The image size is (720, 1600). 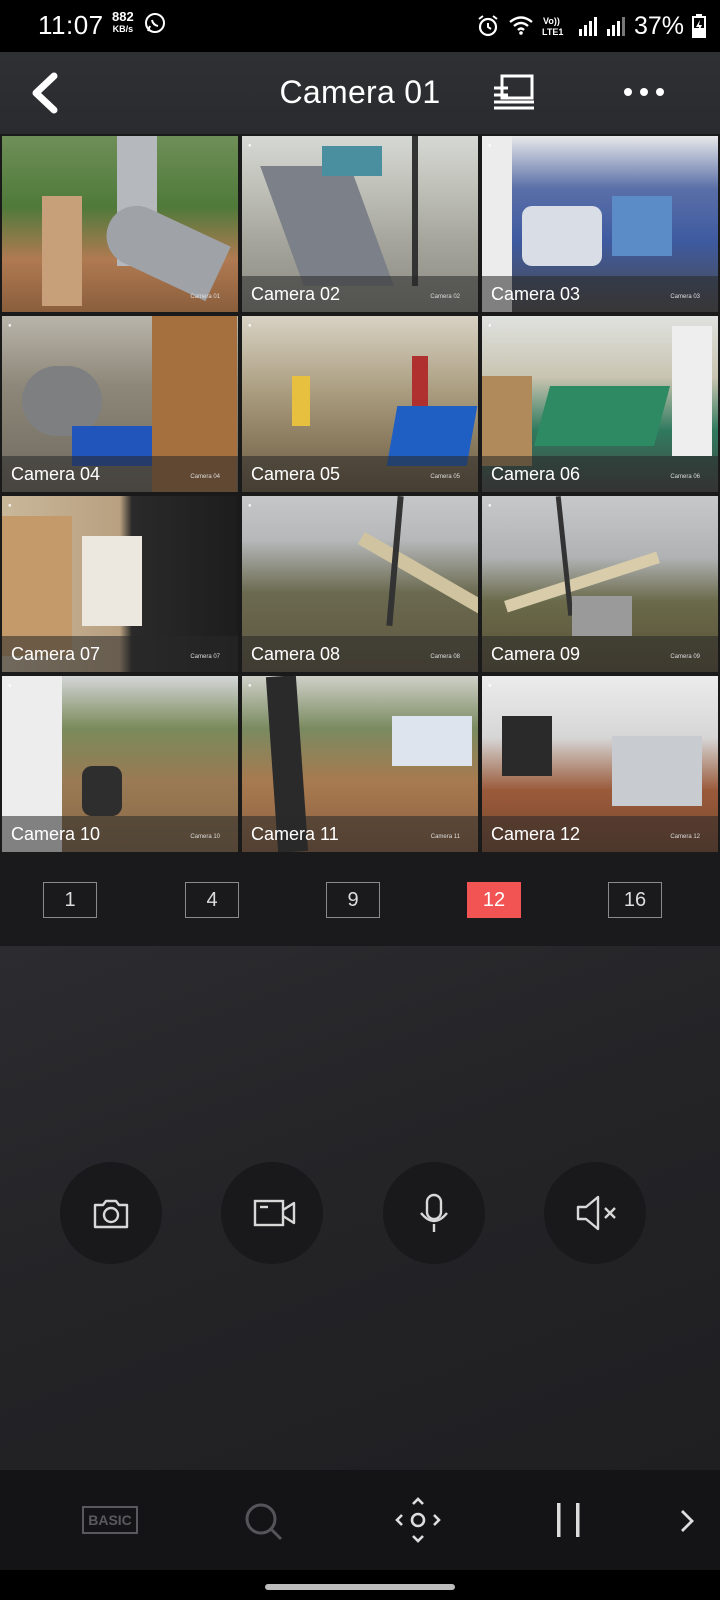 What do you see at coordinates (488, 26) in the screenshot?
I see `alarm-icon` at bounding box center [488, 26].